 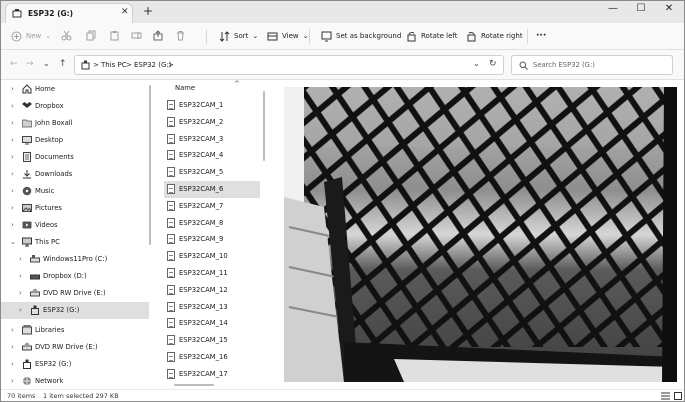 I want to click on set-as-background-button: Set as background, so click(x=361, y=36).